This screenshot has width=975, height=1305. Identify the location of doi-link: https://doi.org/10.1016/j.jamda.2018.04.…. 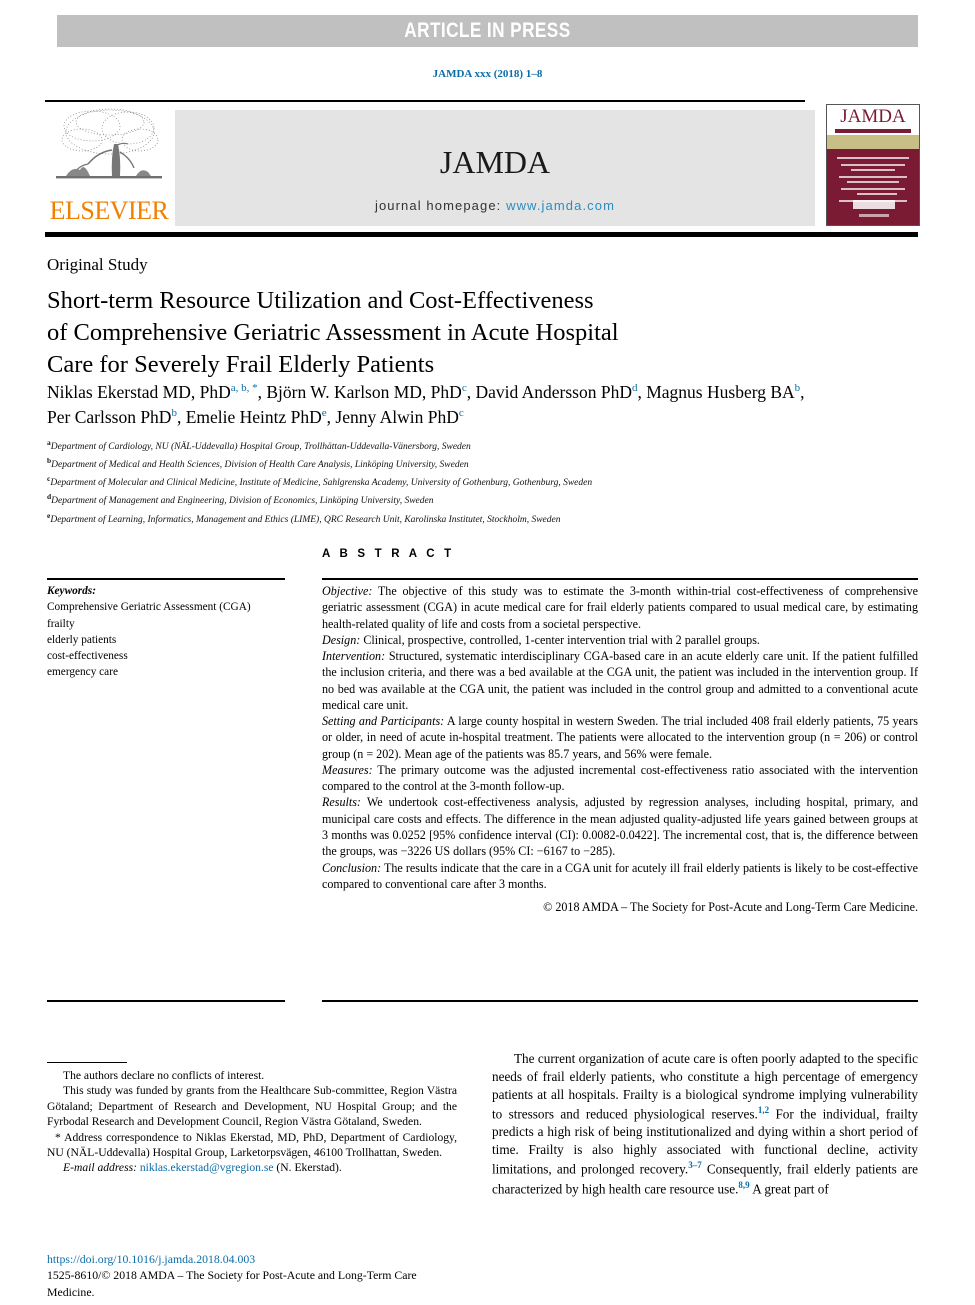
(257, 1259).